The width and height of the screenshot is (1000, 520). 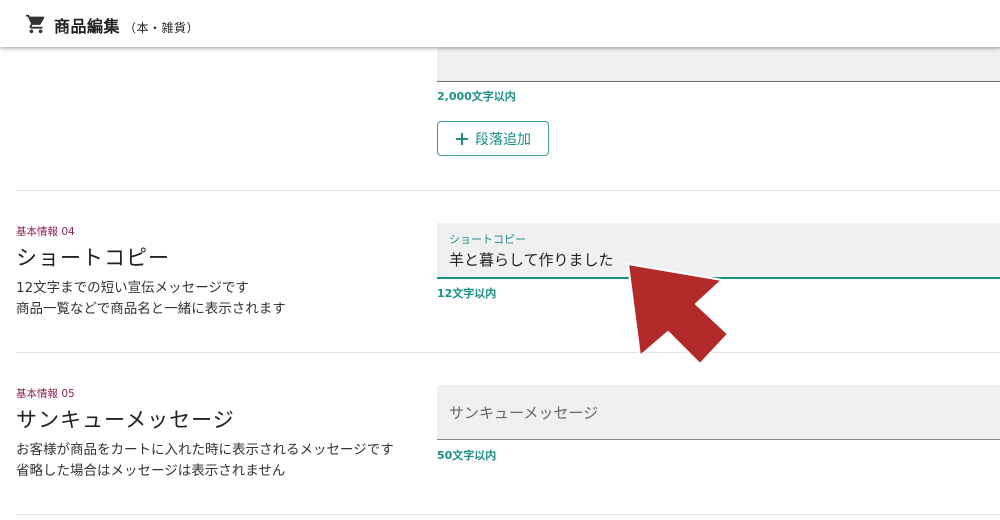 I want to click on short-copy-char-limit-hint: 12文字以内, so click(x=467, y=293).